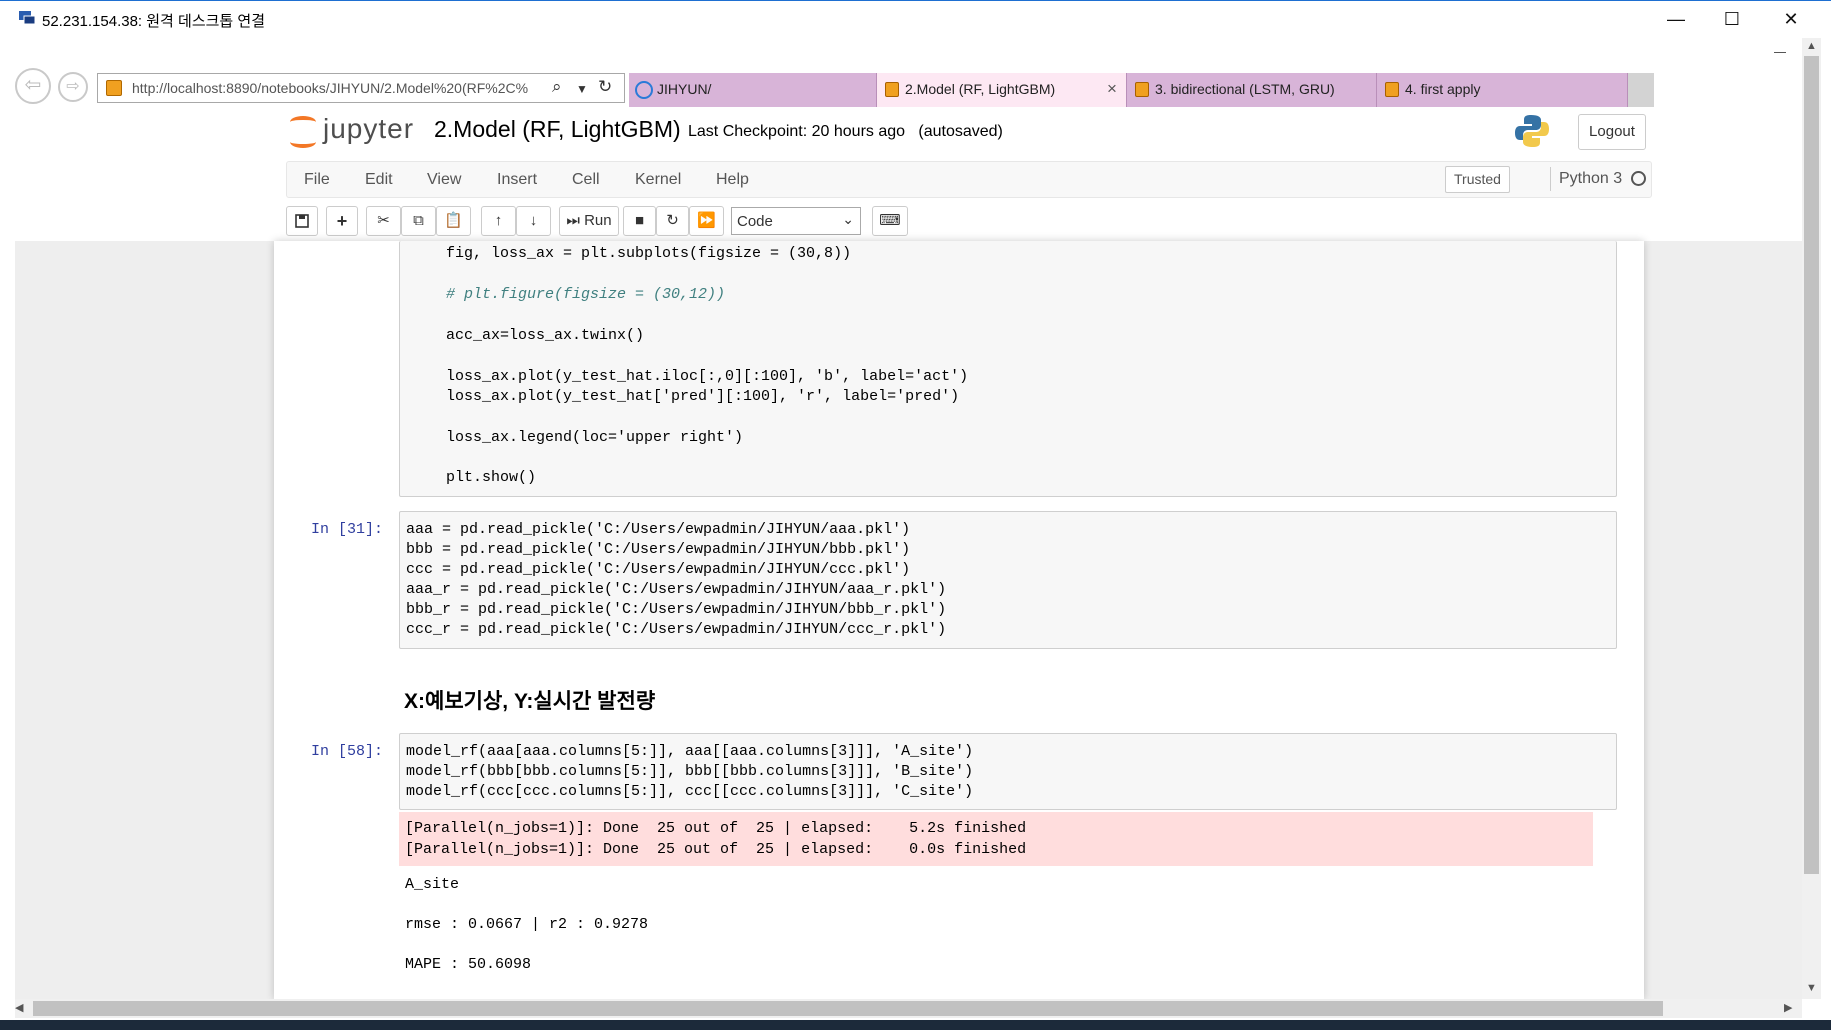  I want to click on menu-insert: Insert, so click(517, 180).